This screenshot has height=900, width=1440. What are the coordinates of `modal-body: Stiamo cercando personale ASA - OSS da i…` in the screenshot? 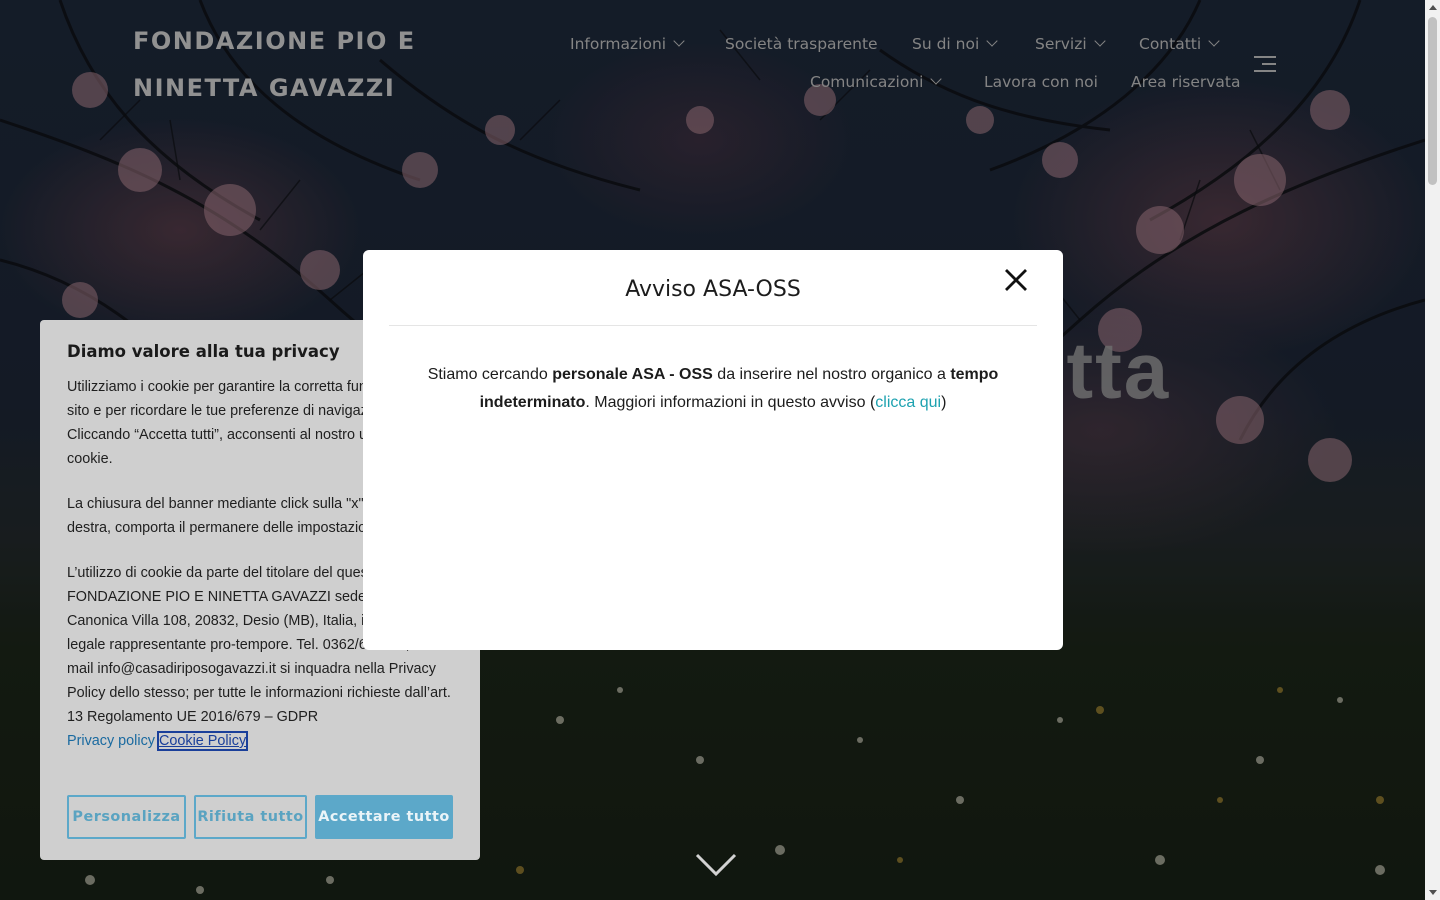 It's located at (713, 389).